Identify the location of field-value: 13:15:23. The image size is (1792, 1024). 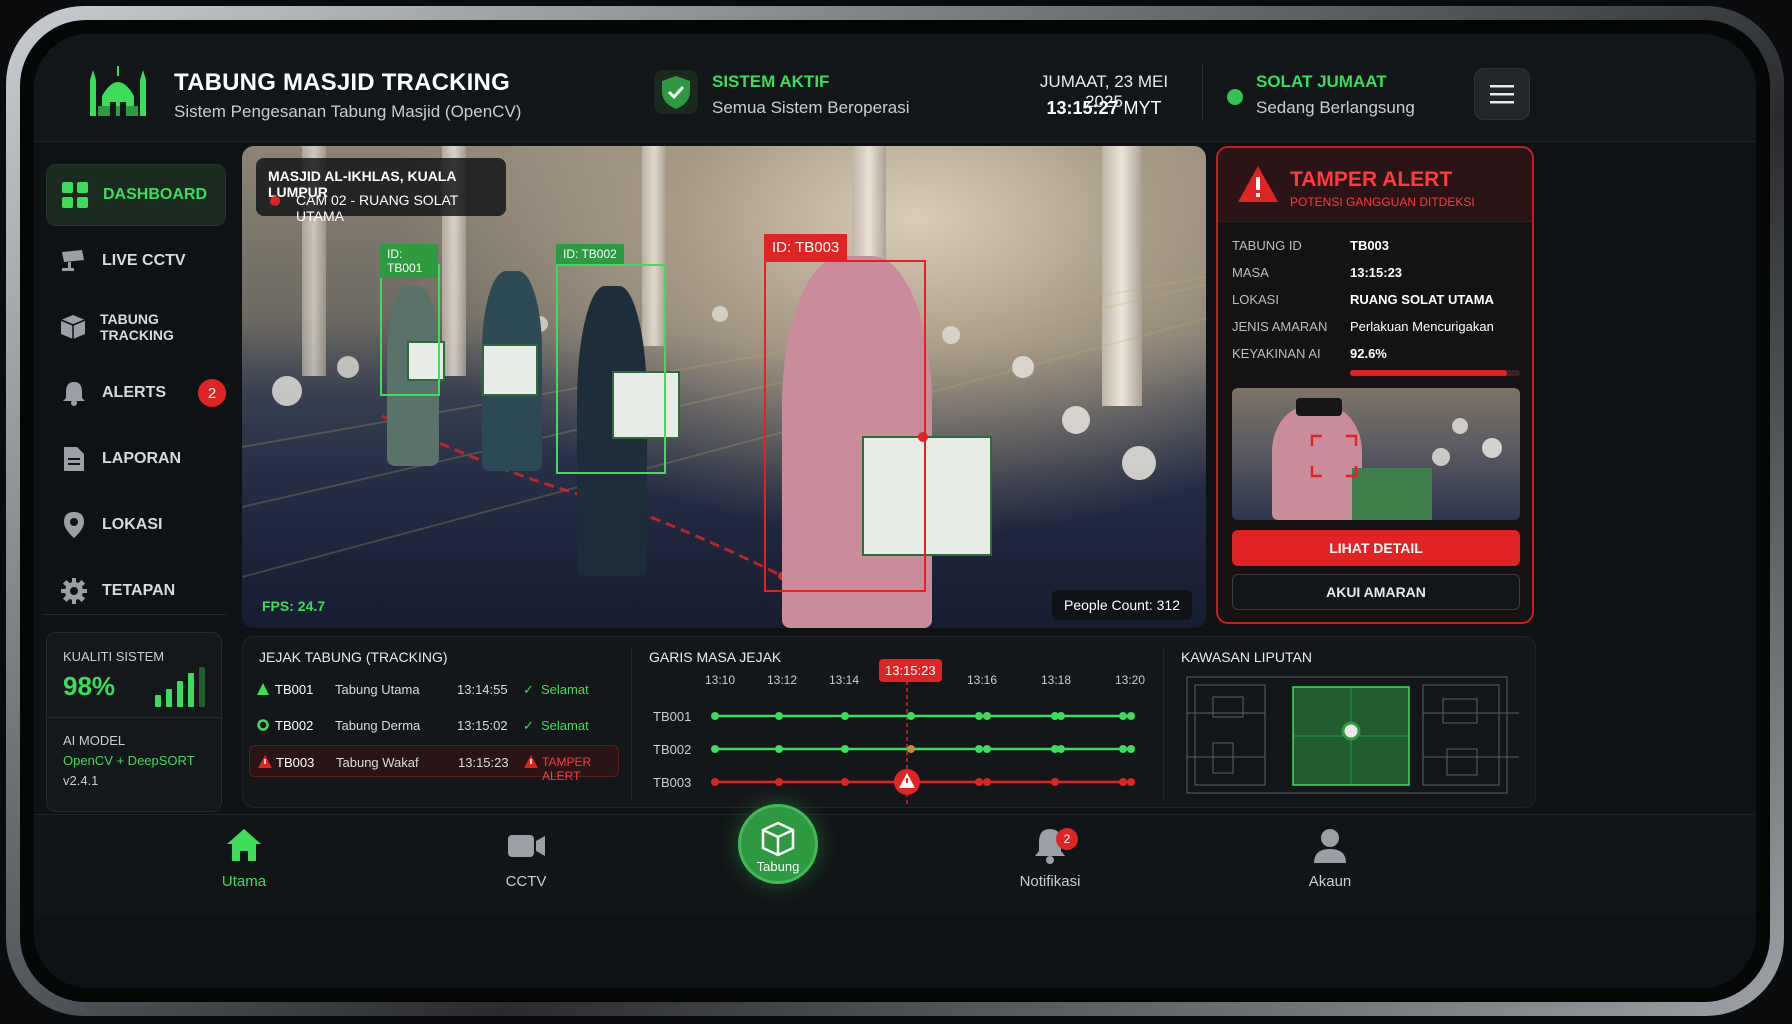
(1376, 272).